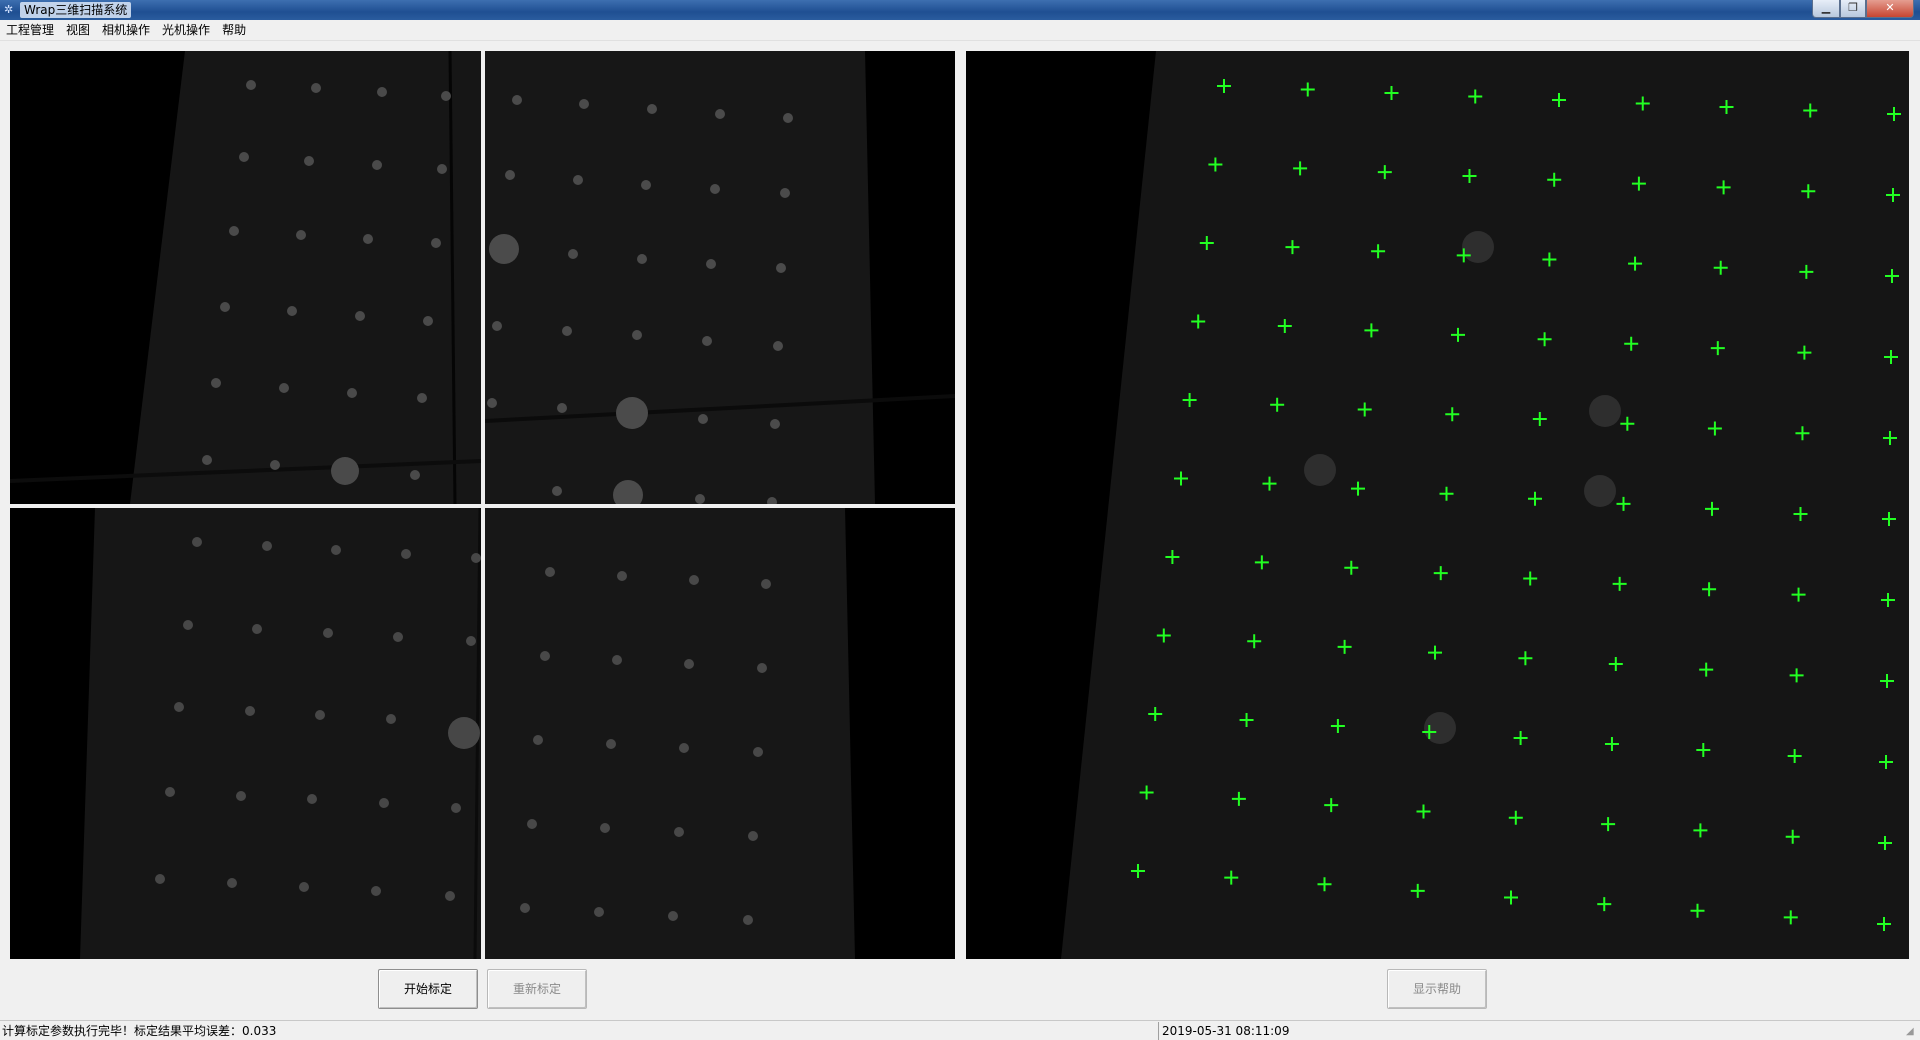  I want to click on camera-view-top-right, so click(720, 277).